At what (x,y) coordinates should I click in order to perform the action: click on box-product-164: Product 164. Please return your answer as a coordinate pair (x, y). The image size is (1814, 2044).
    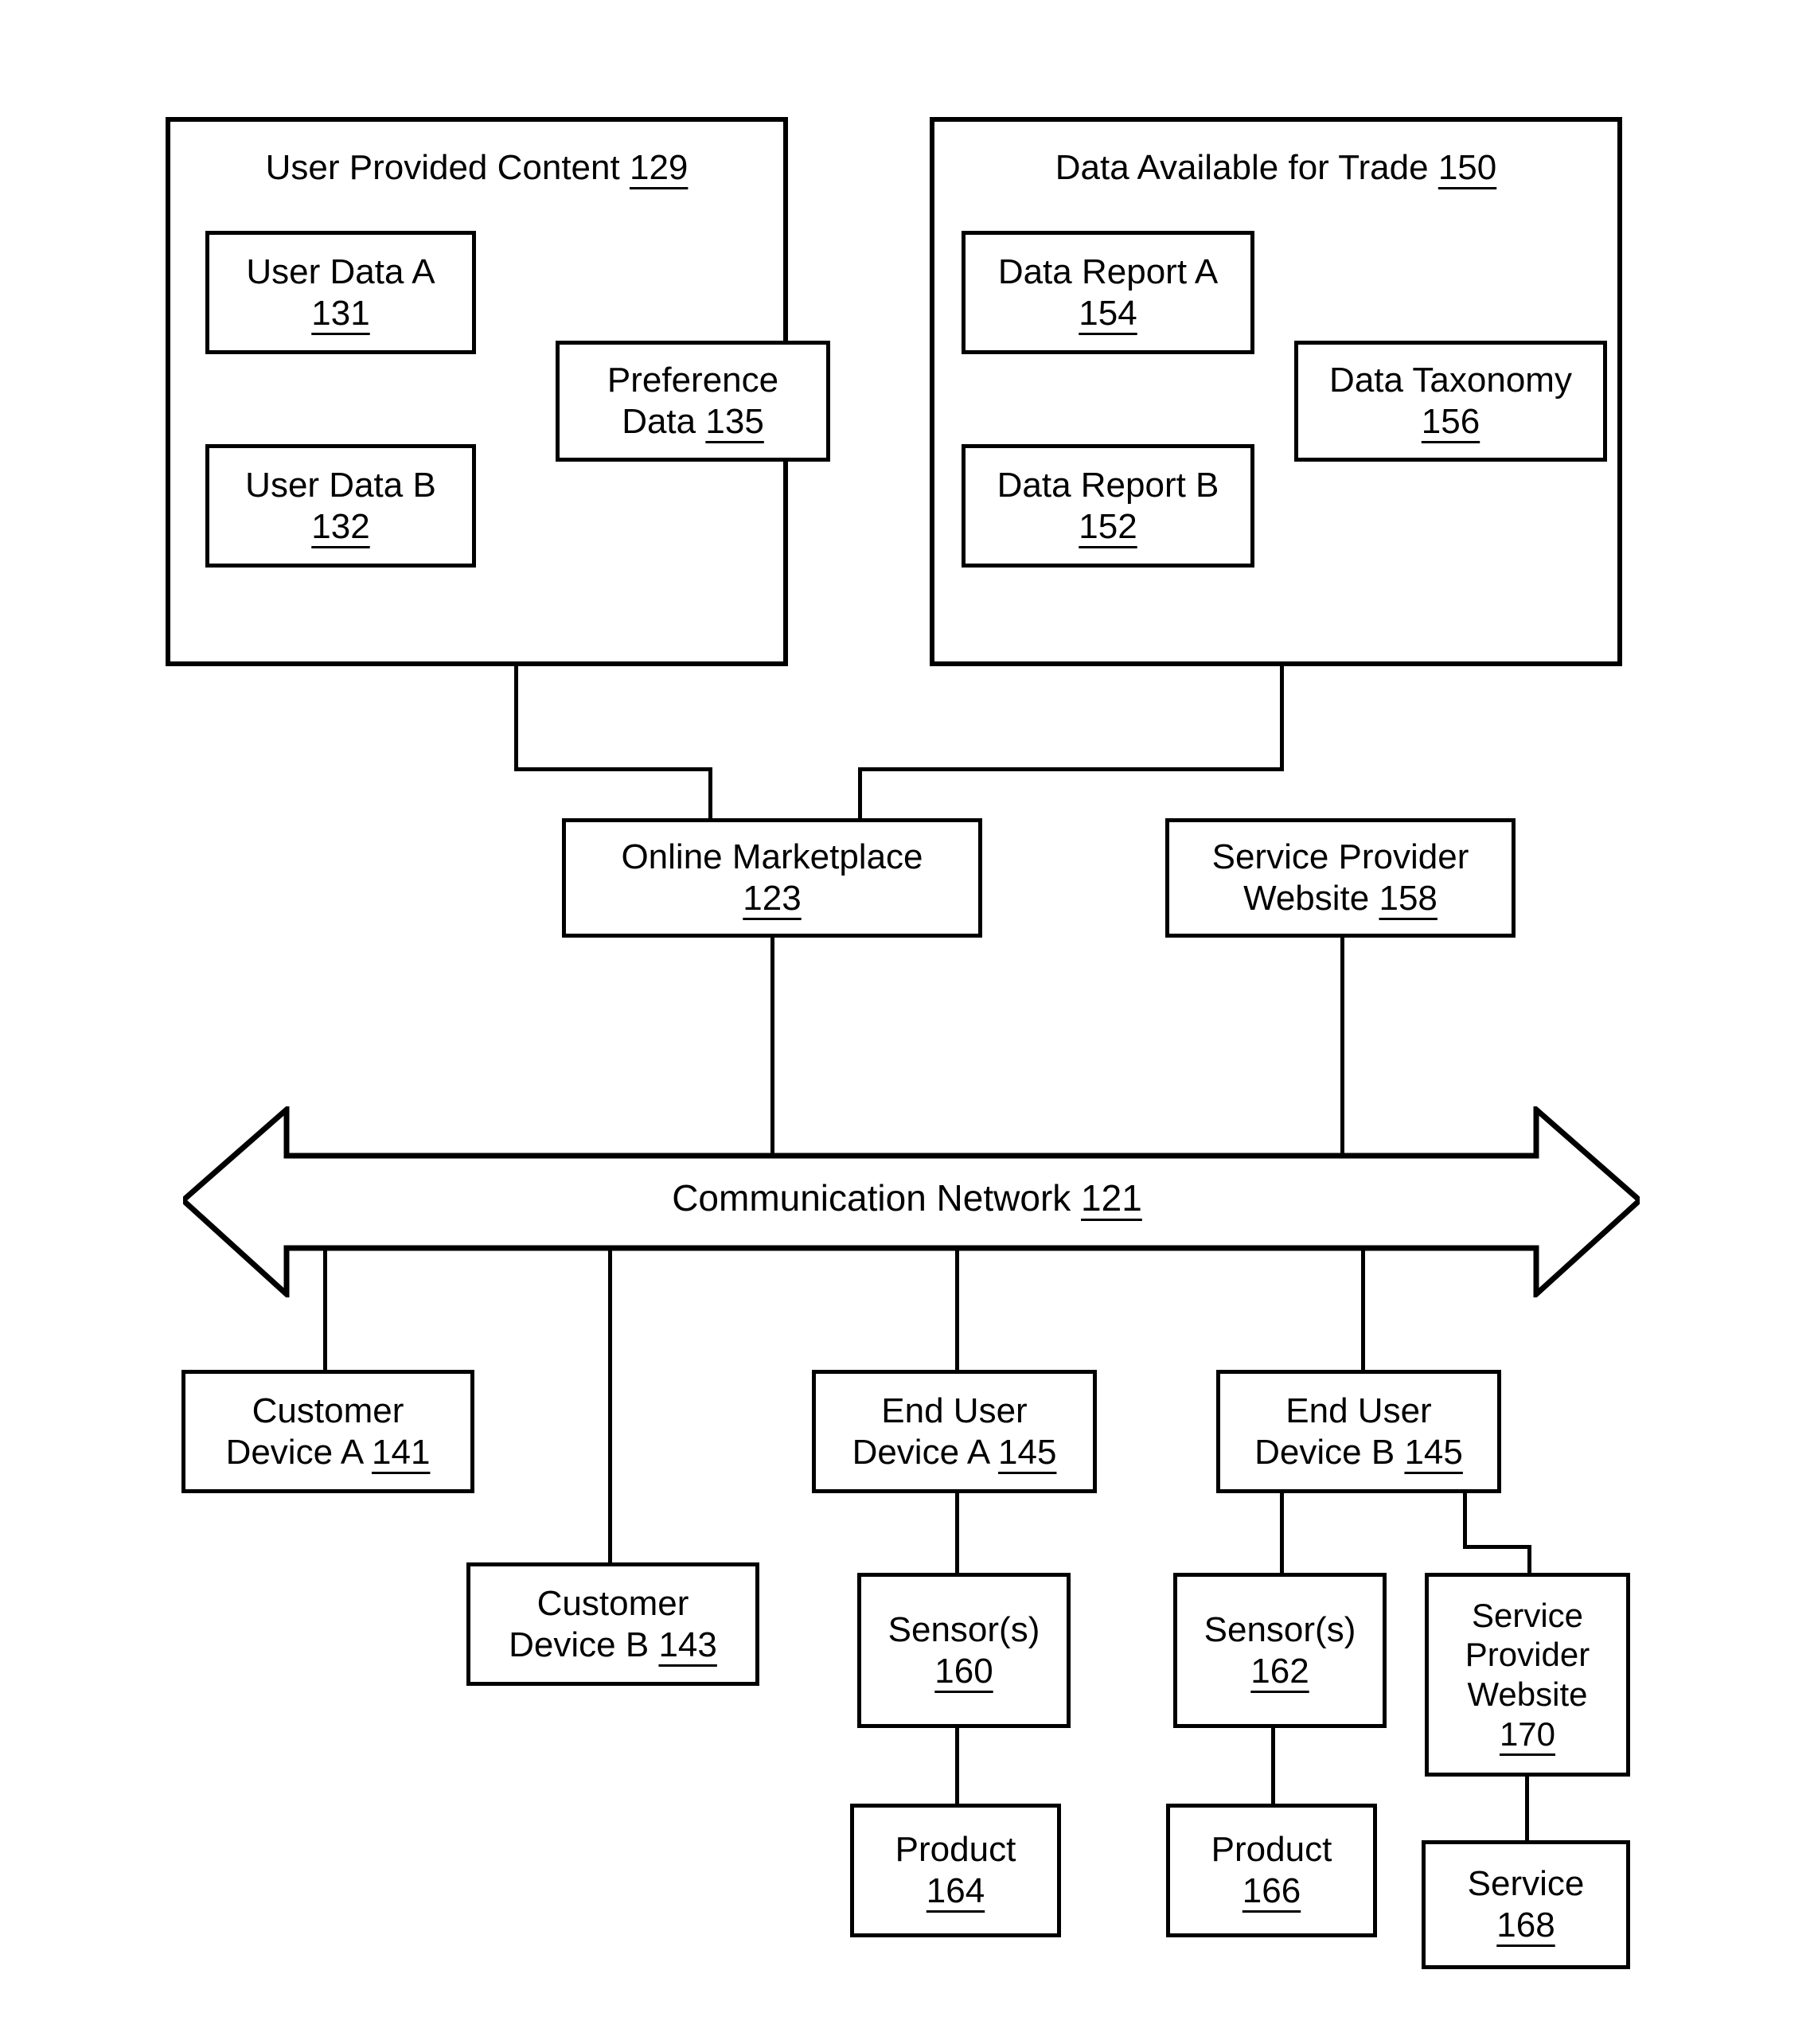
    Looking at the image, I should click on (955, 1871).